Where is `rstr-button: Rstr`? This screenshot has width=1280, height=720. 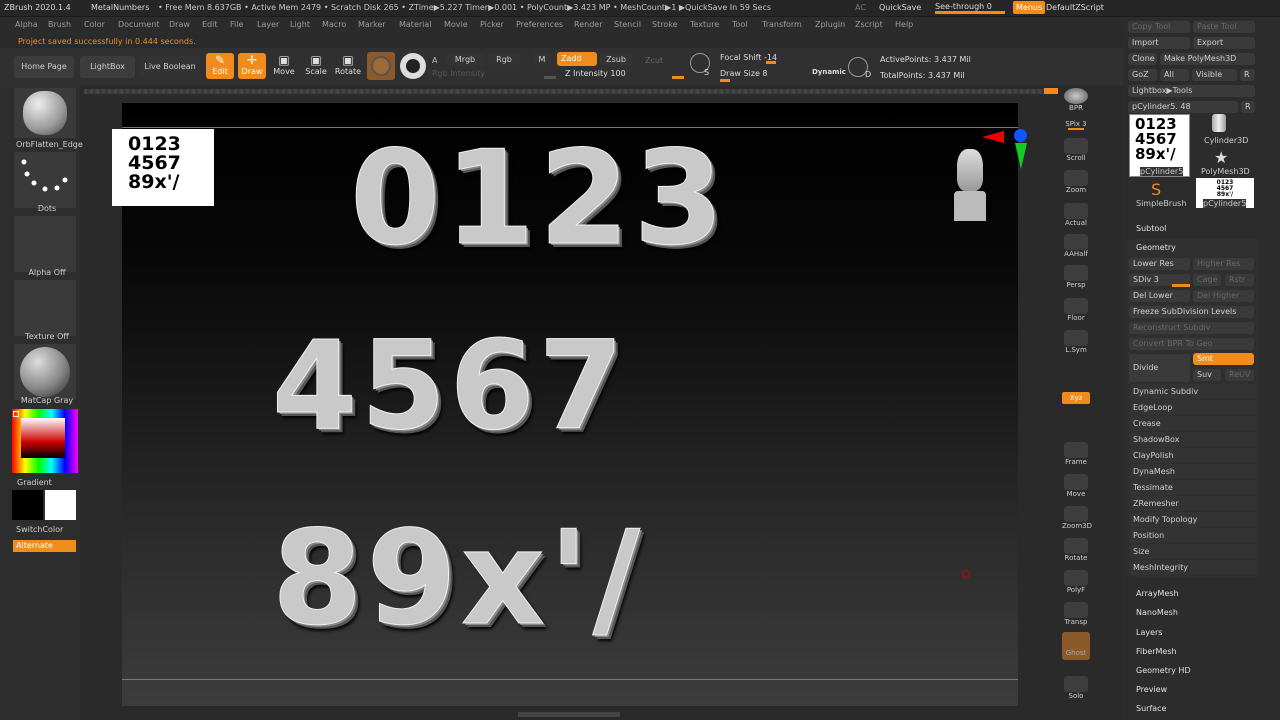
rstr-button: Rstr is located at coordinates (1239, 280).